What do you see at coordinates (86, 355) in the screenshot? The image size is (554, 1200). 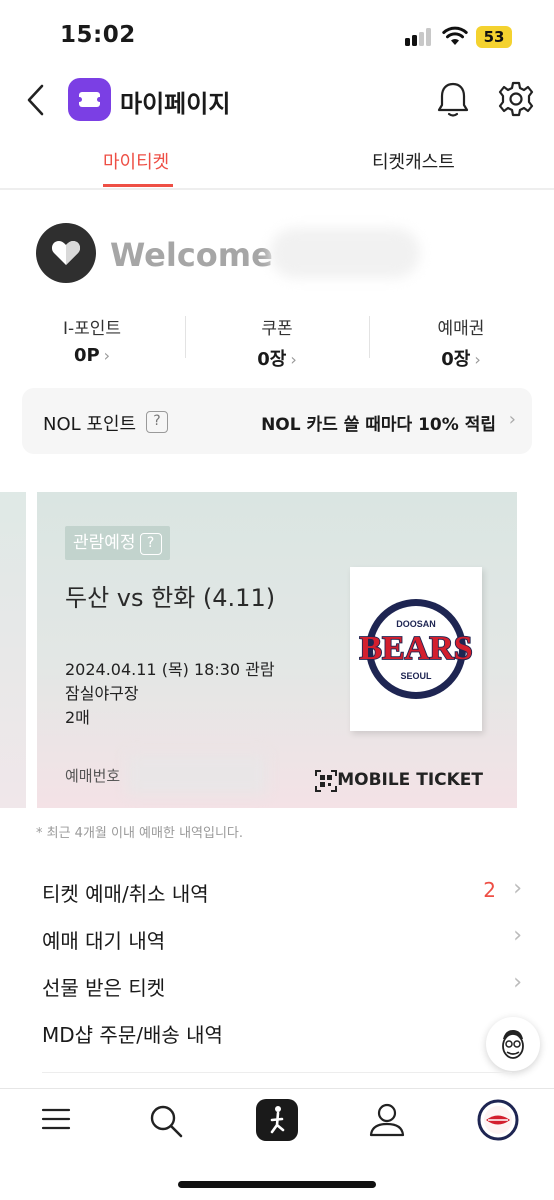 I see `points-value: 0P` at bounding box center [86, 355].